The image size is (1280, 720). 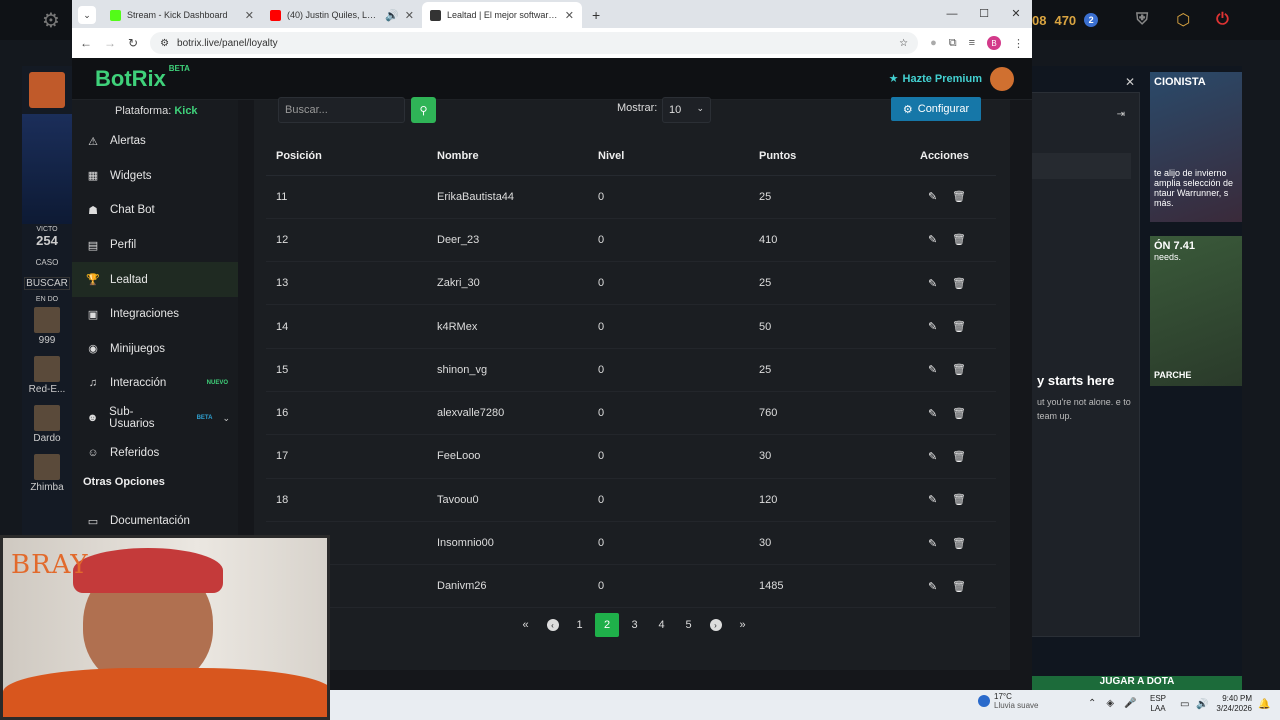 What do you see at coordinates (668, 156) in the screenshot?
I see `column-header: Nivel` at bounding box center [668, 156].